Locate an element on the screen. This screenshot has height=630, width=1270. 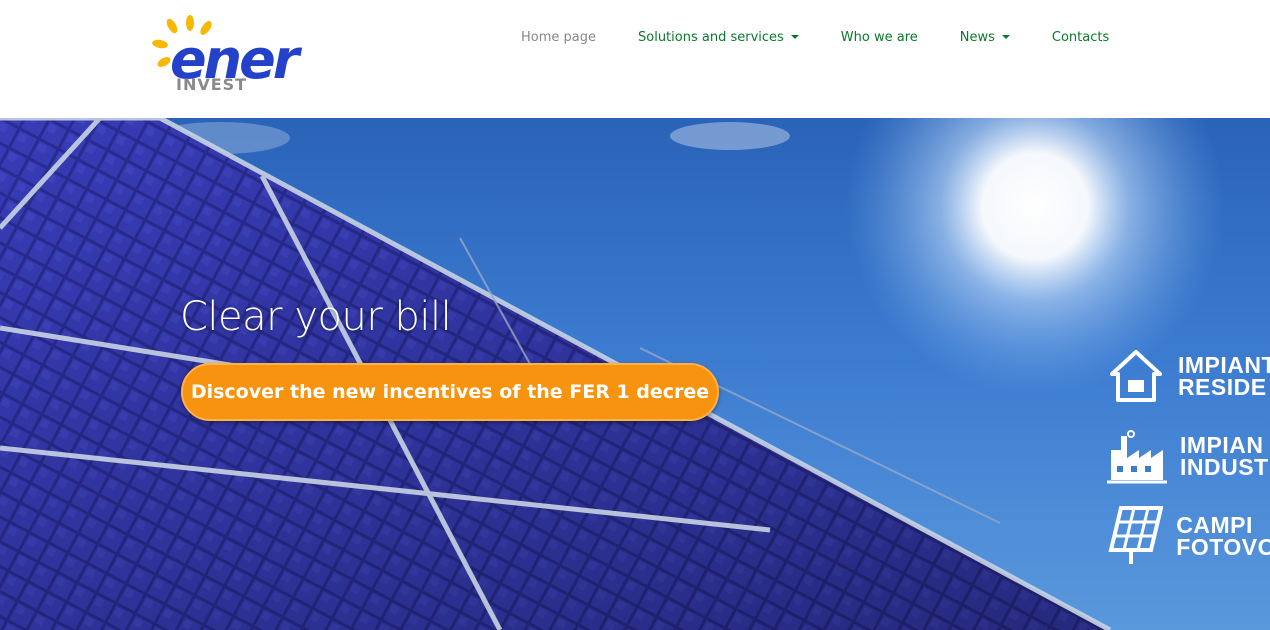
house-icon is located at coordinates (1136, 376).